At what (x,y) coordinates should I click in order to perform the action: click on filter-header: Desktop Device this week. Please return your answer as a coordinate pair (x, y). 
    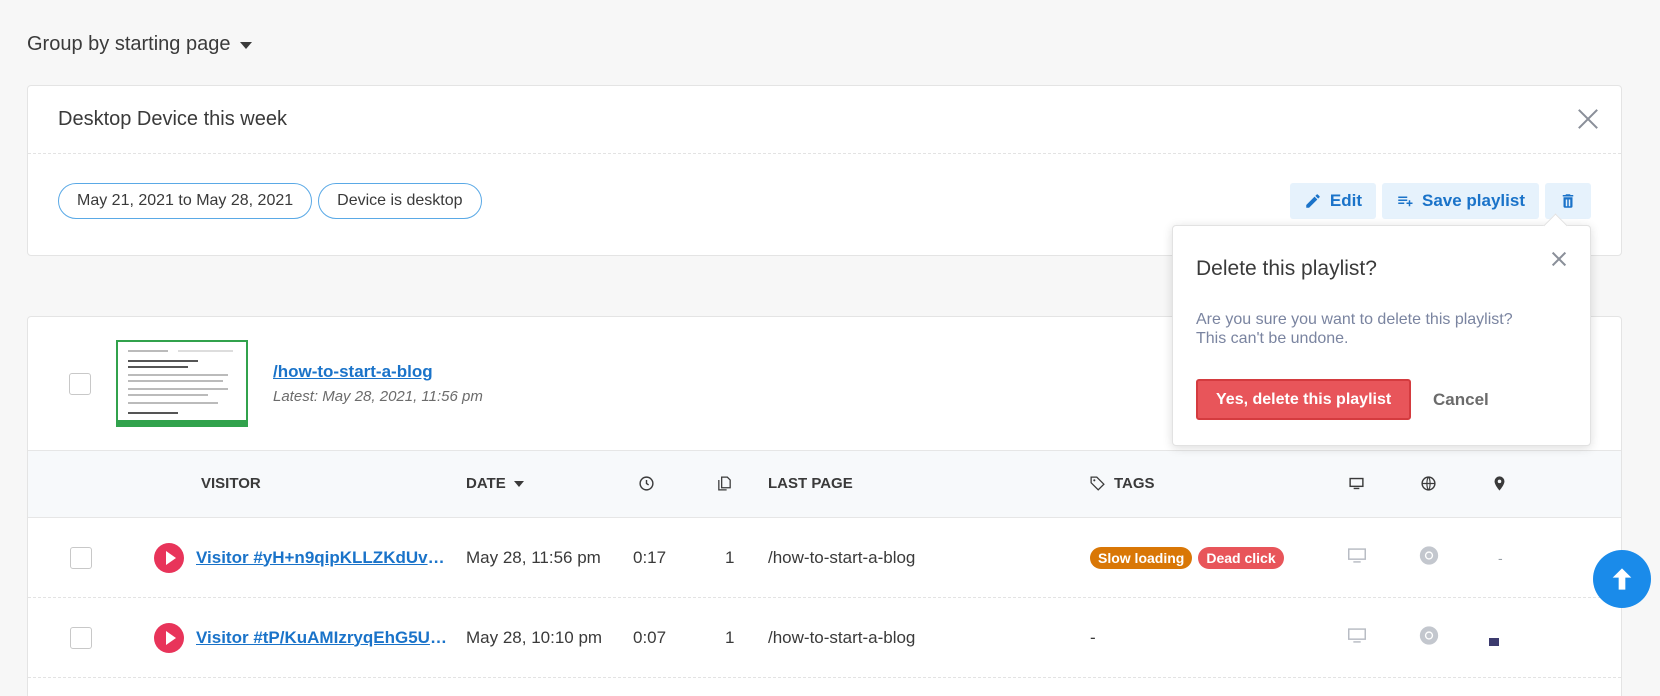
    Looking at the image, I should click on (824, 120).